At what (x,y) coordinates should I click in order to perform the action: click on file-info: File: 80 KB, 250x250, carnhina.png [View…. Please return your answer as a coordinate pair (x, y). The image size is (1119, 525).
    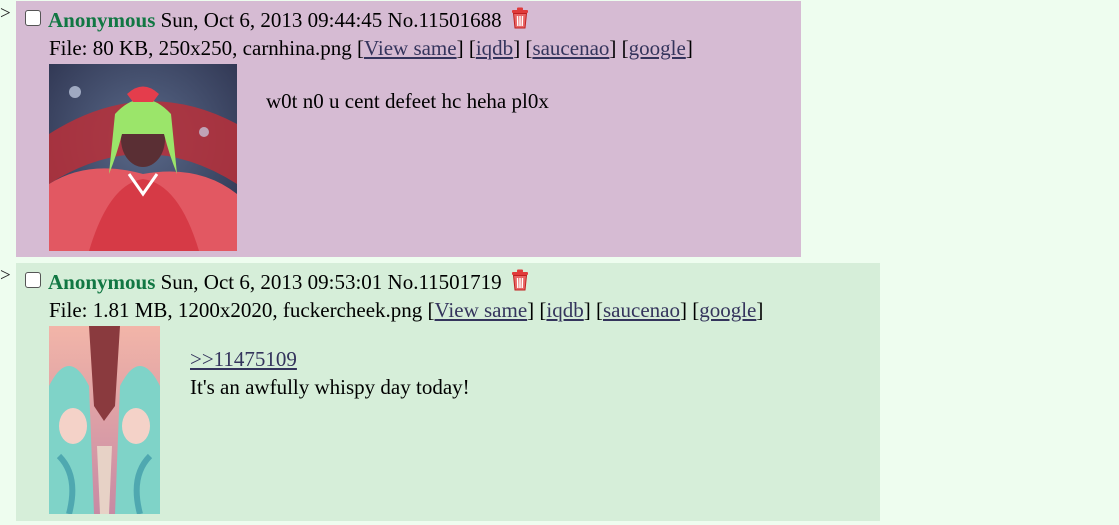
    Looking at the image, I should click on (371, 48).